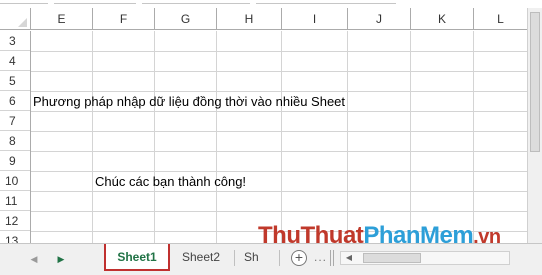  I want to click on tab-split-handle, so click(332, 258).